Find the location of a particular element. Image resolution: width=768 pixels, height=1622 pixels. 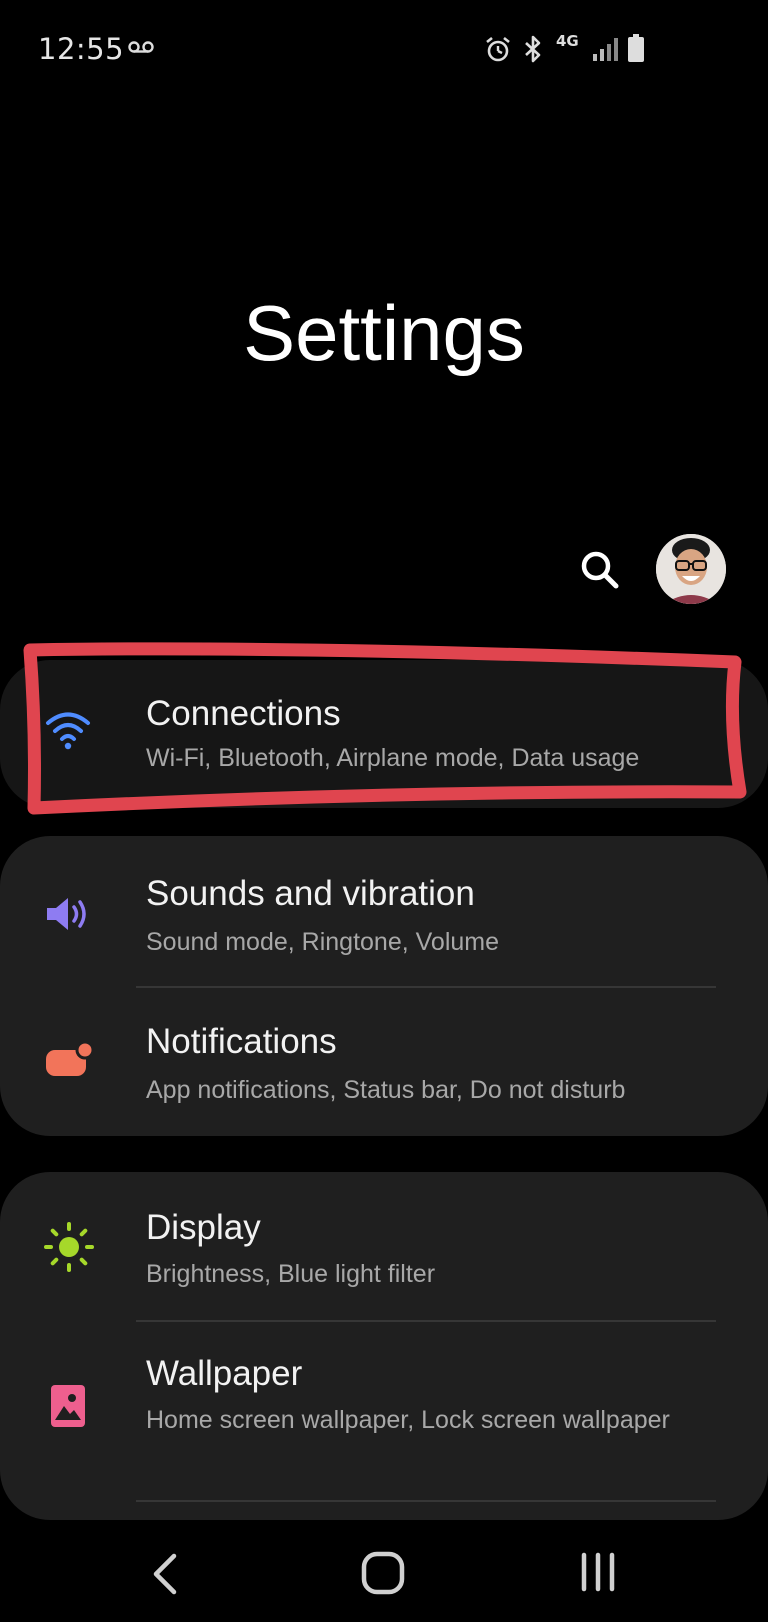

navigation-bar is located at coordinates (384, 1576).